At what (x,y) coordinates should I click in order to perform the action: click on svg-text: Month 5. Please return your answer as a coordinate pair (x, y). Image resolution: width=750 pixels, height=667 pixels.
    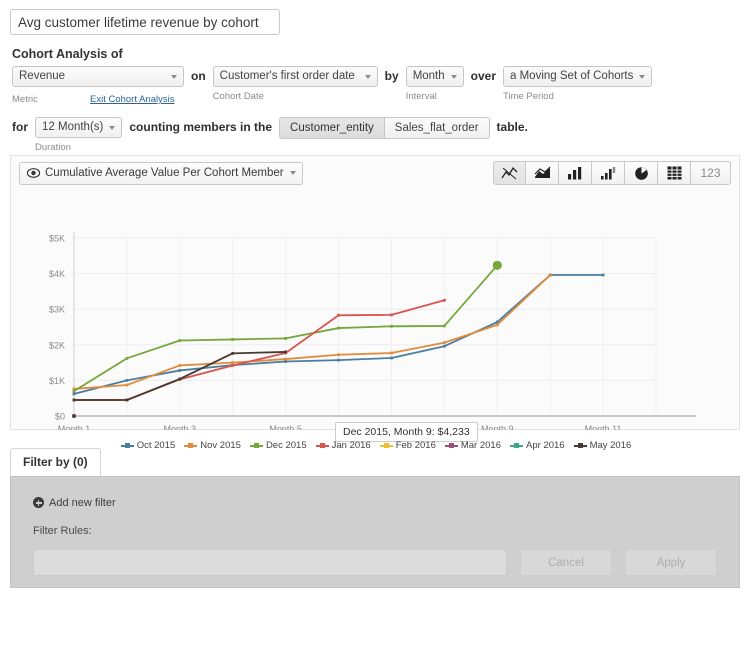
    Looking at the image, I should click on (285, 427).